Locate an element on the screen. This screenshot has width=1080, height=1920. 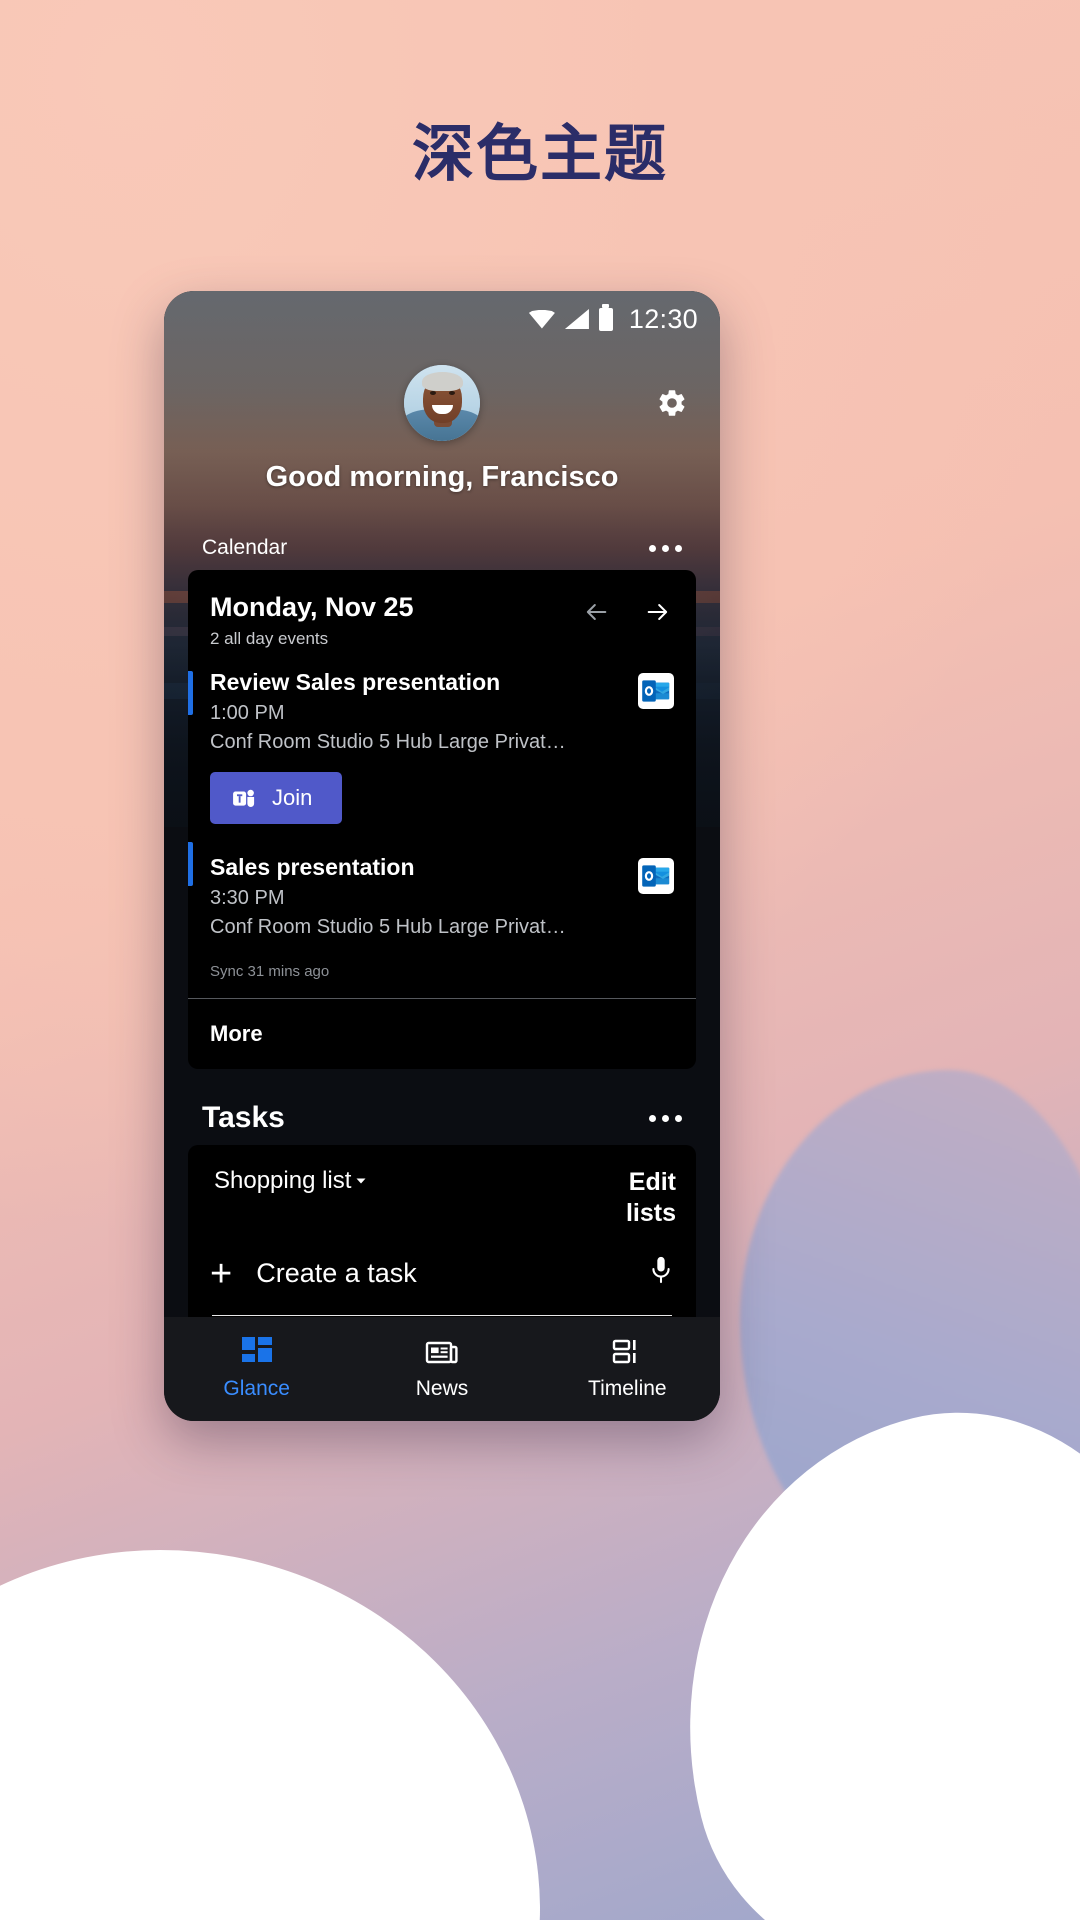
page-title: 深色主题 is located at coordinates (539, 153).